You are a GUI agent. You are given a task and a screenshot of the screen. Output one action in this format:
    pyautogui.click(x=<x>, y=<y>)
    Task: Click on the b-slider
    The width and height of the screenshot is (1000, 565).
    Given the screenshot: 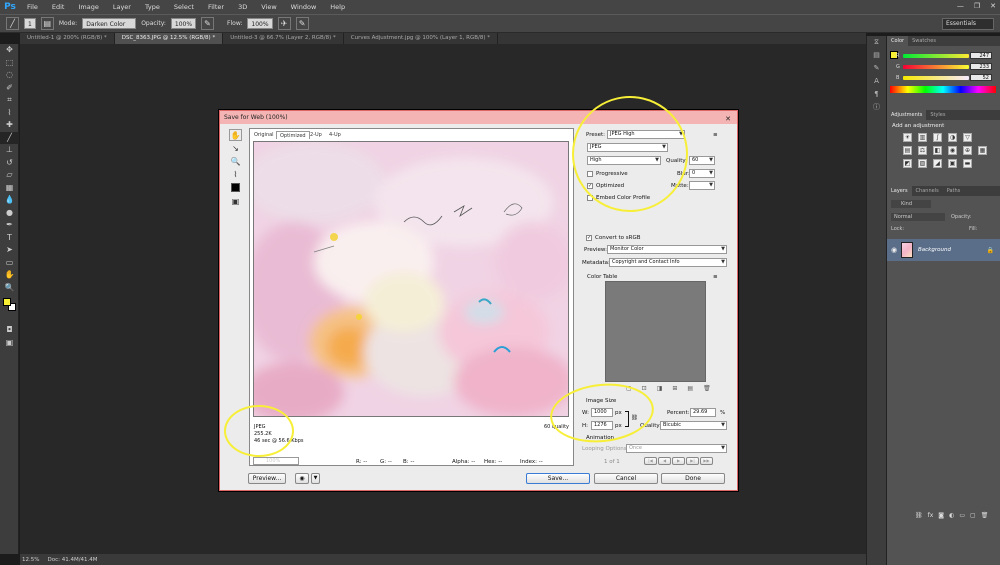 What is the action you would take?
    pyautogui.click(x=936, y=78)
    